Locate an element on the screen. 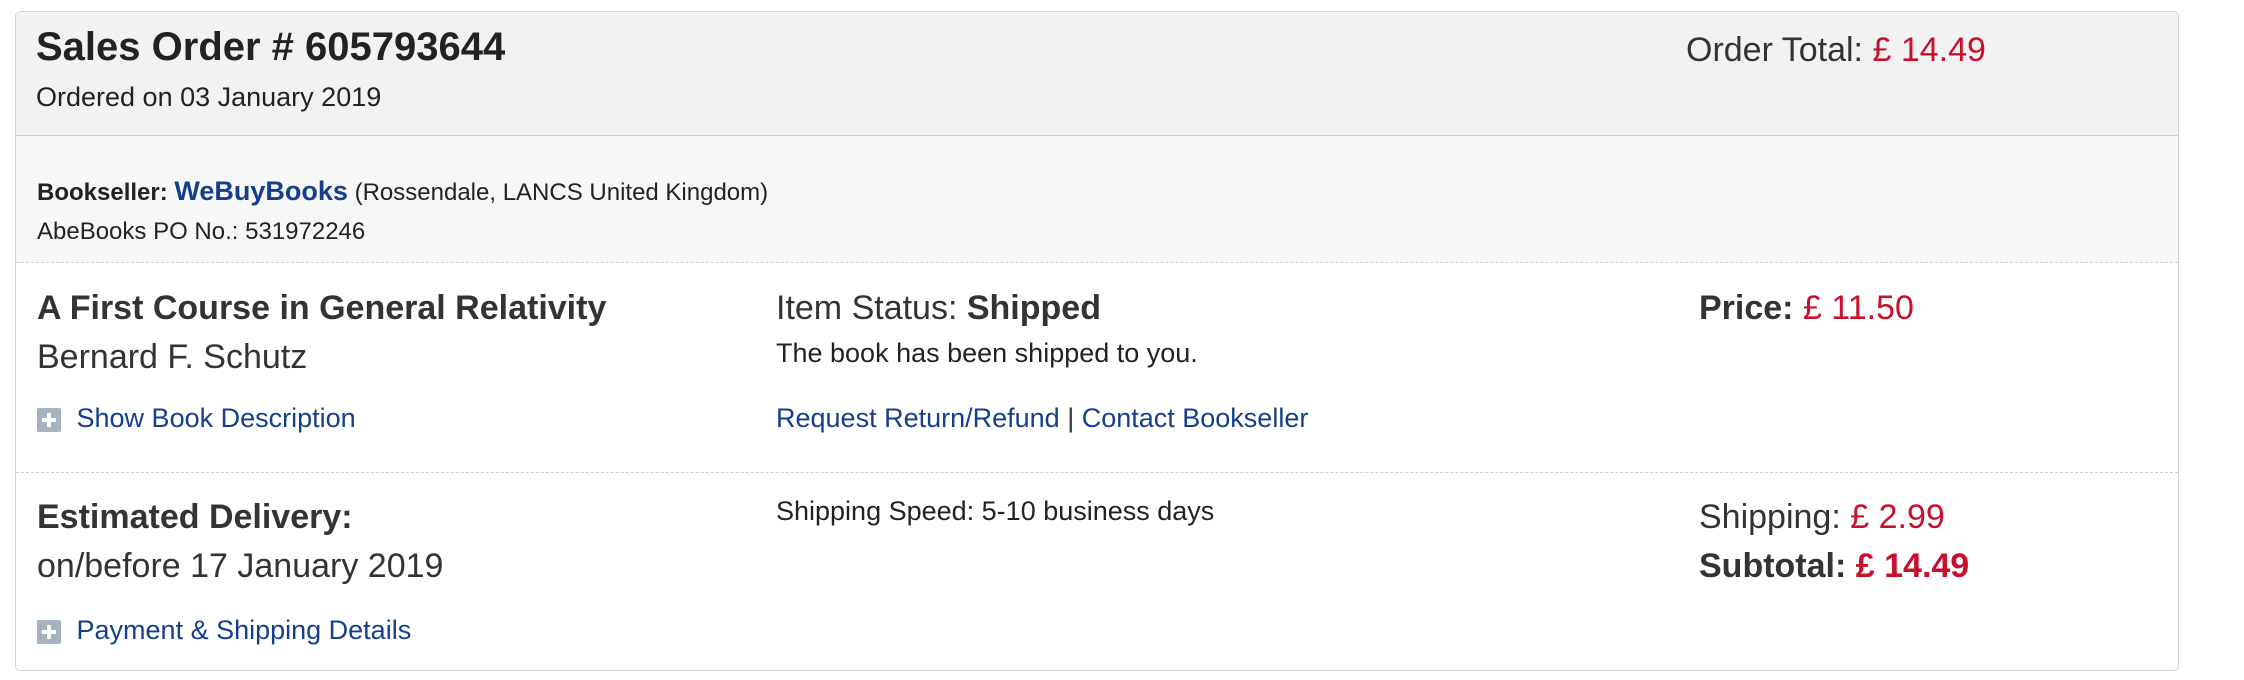 The image size is (2244, 680). order-total-value: £ 14.49 is located at coordinates (1929, 50).